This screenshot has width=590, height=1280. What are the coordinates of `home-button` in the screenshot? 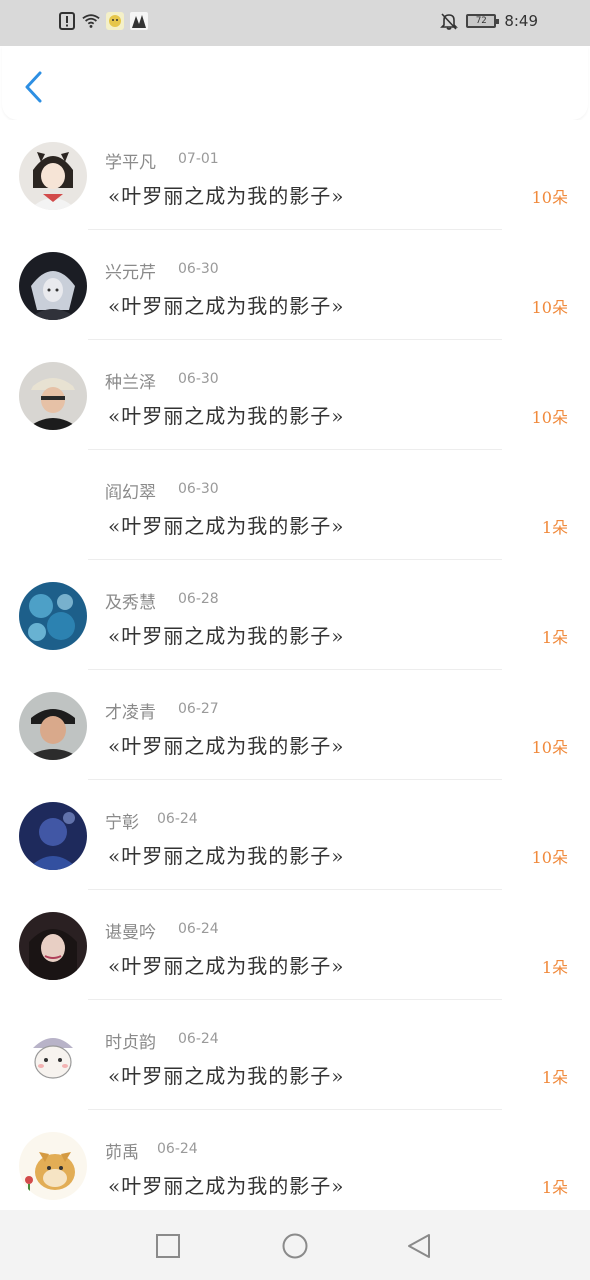 It's located at (295, 1246).